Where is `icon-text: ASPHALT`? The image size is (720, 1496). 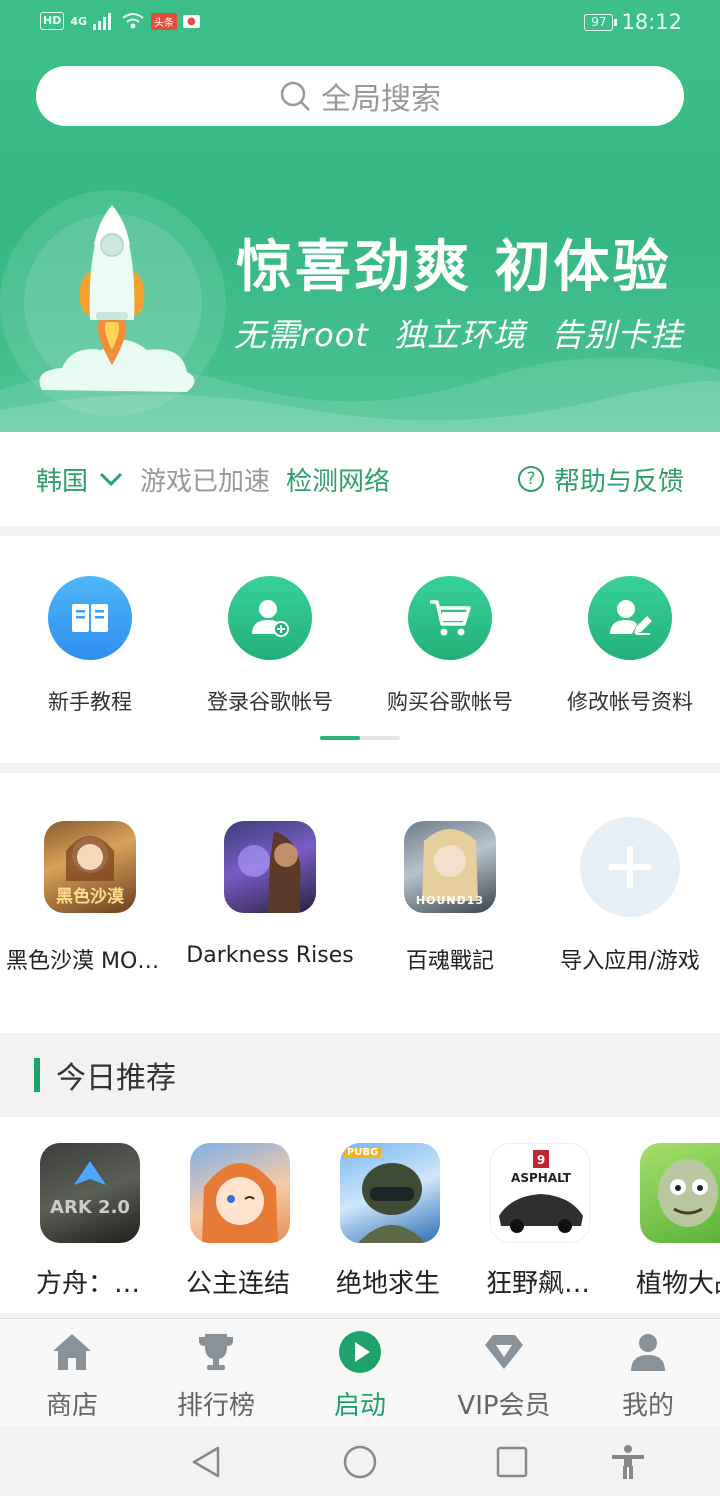
icon-text: ASPHALT is located at coordinates (541, 1178).